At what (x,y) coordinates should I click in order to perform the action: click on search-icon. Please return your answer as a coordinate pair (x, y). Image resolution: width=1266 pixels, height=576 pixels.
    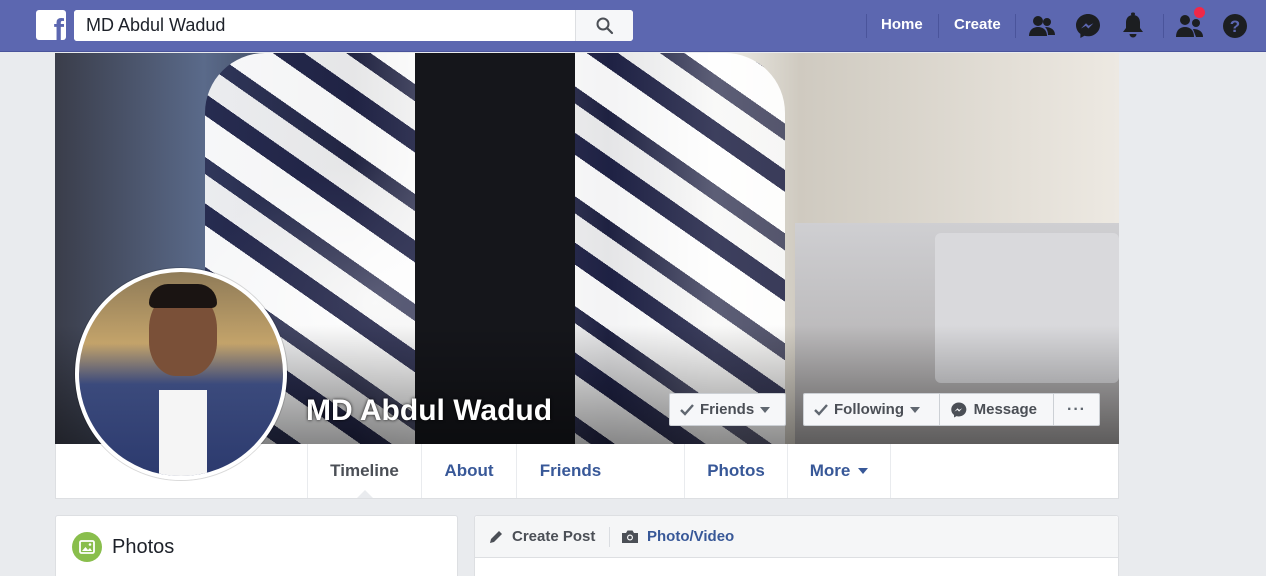
    Looking at the image, I should click on (604, 25).